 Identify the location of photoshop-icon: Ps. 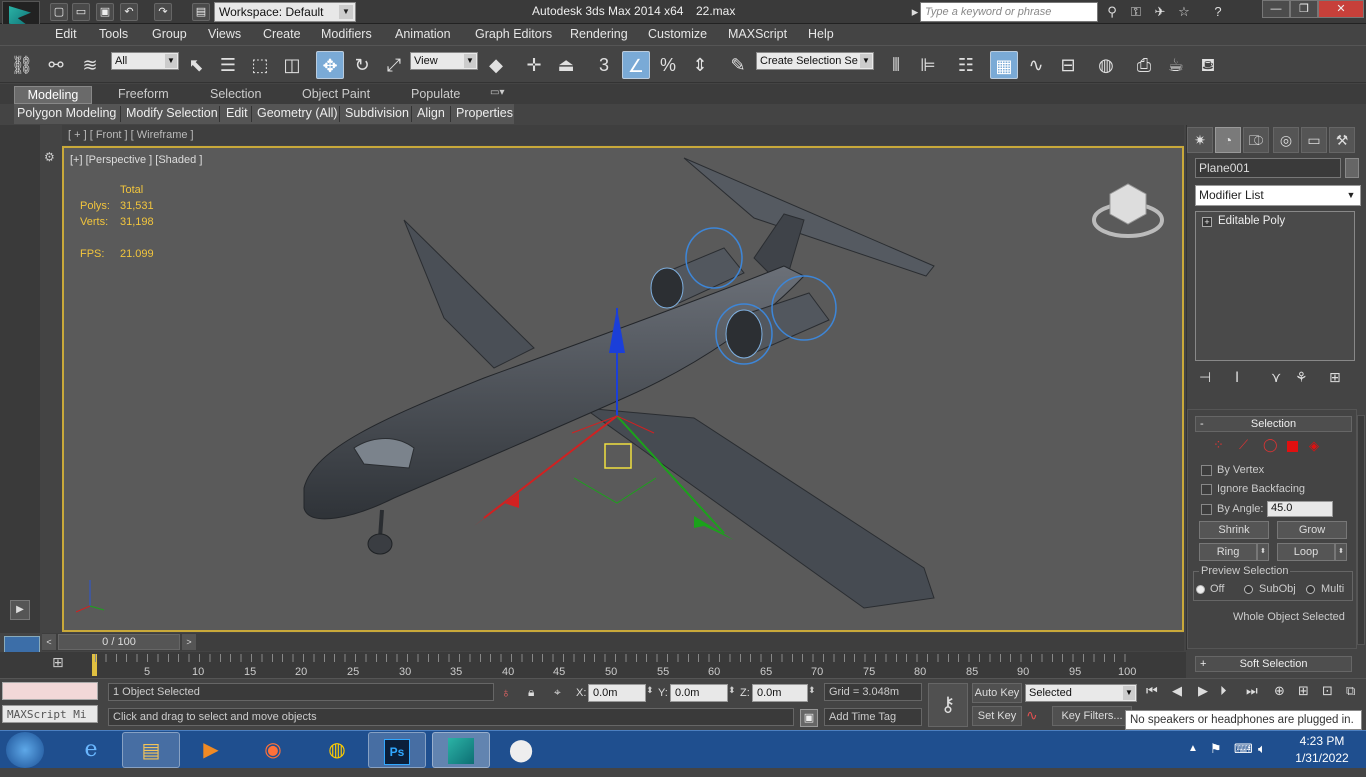
(397, 750).